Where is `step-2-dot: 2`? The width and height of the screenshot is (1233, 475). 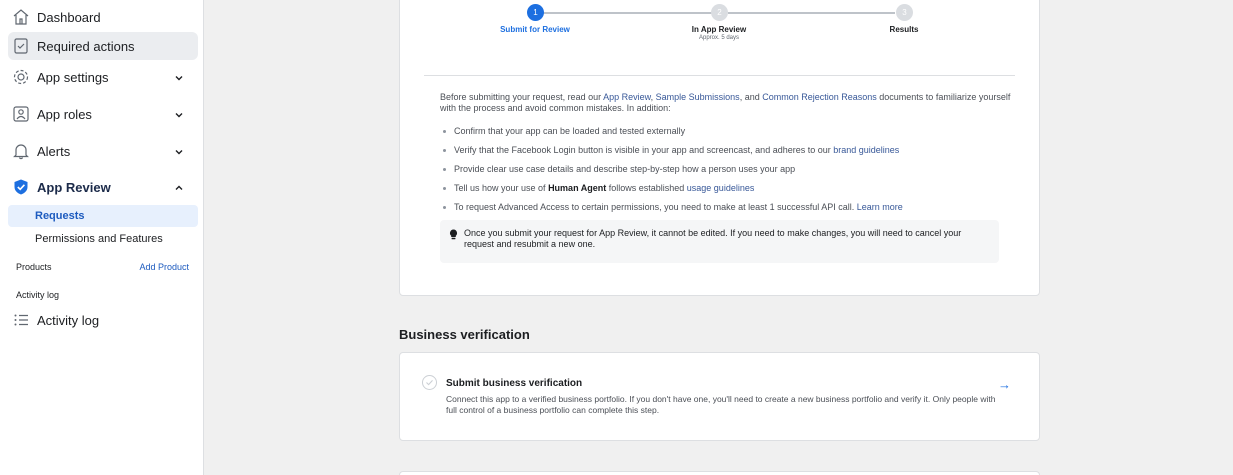 step-2-dot: 2 is located at coordinates (719, 12).